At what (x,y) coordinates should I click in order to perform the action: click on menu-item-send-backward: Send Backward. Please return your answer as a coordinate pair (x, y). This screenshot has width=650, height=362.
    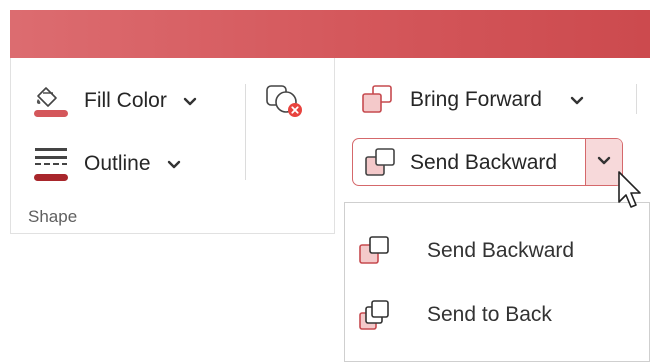
    Looking at the image, I should click on (497, 251).